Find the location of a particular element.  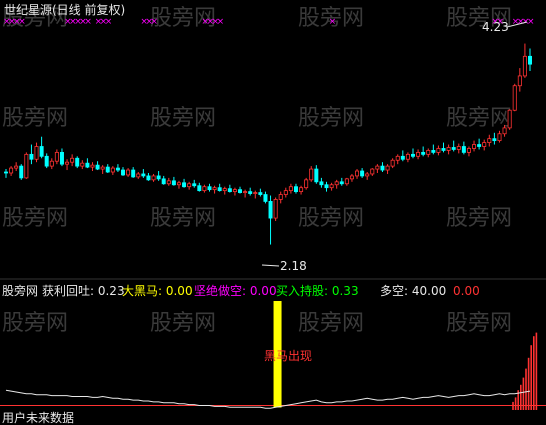

footer-text: 用户未来数据 is located at coordinates (38, 417).